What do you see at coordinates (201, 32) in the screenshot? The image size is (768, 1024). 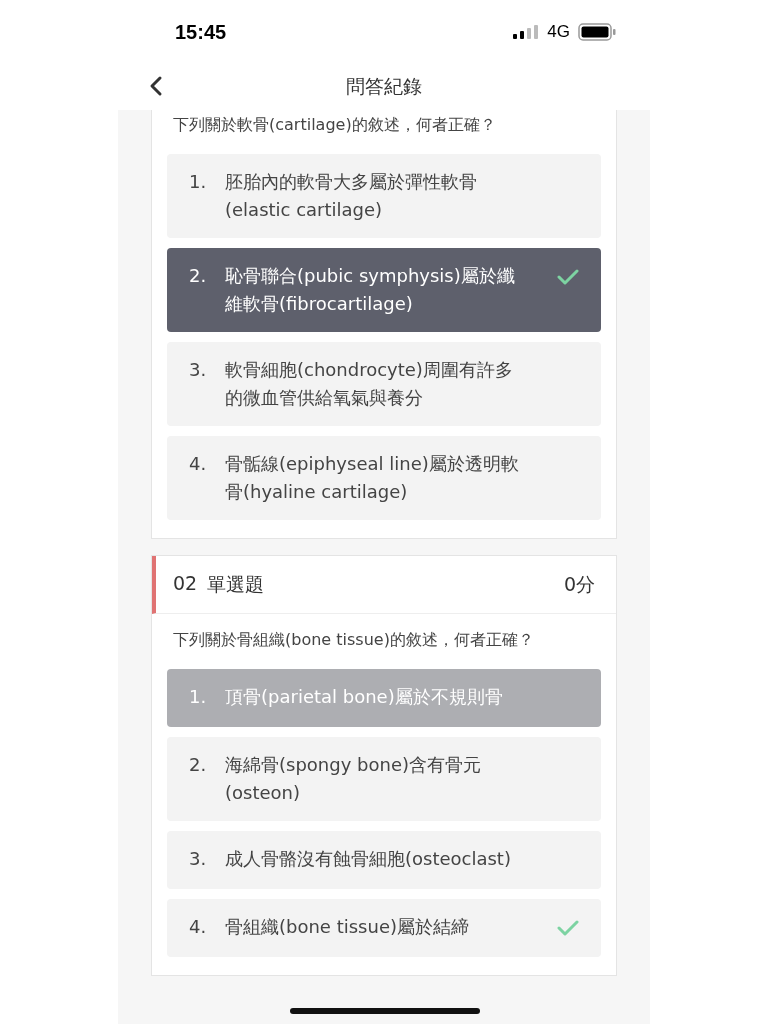 I see `status-time: 15:45` at bounding box center [201, 32].